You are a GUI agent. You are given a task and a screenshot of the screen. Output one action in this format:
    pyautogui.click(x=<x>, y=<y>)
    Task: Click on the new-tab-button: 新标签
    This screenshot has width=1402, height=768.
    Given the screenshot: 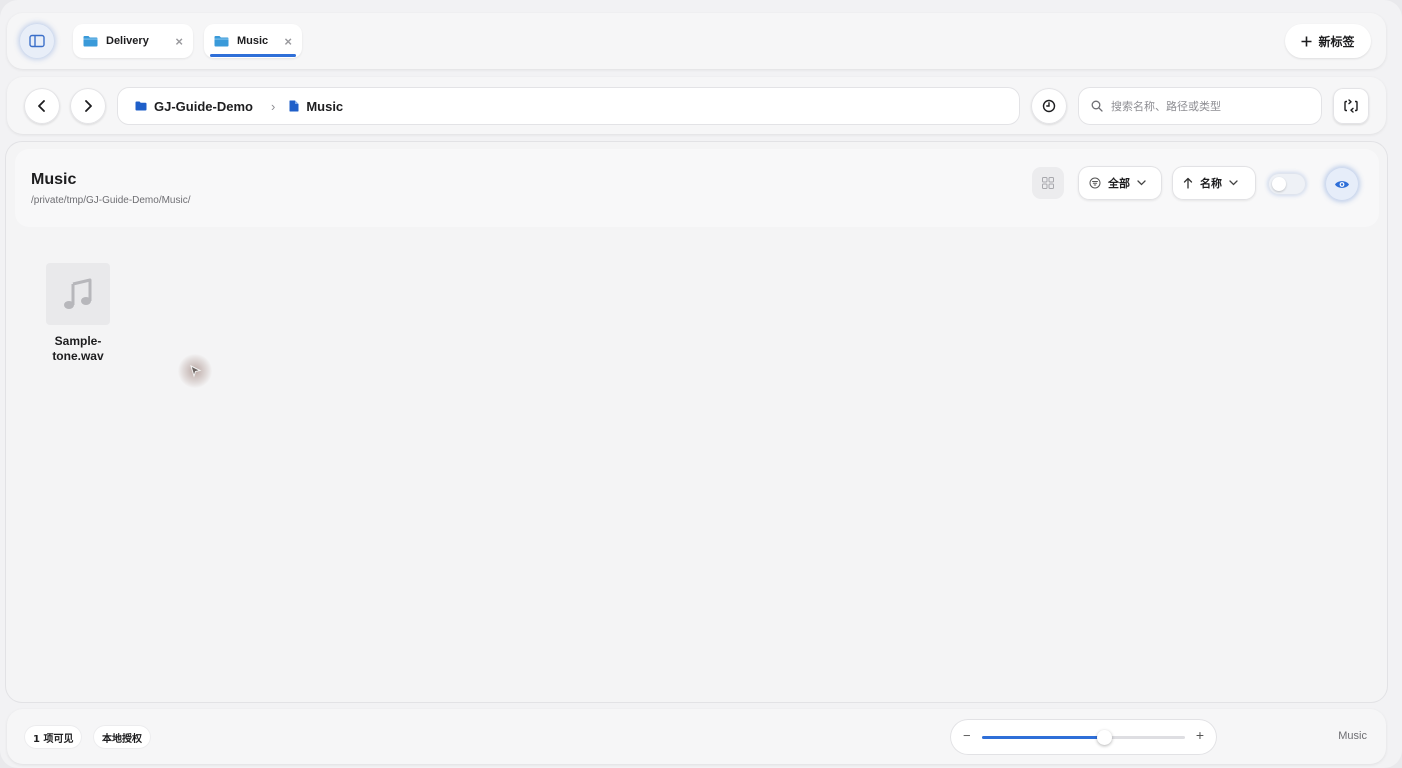 What is the action you would take?
    pyautogui.click(x=1328, y=41)
    